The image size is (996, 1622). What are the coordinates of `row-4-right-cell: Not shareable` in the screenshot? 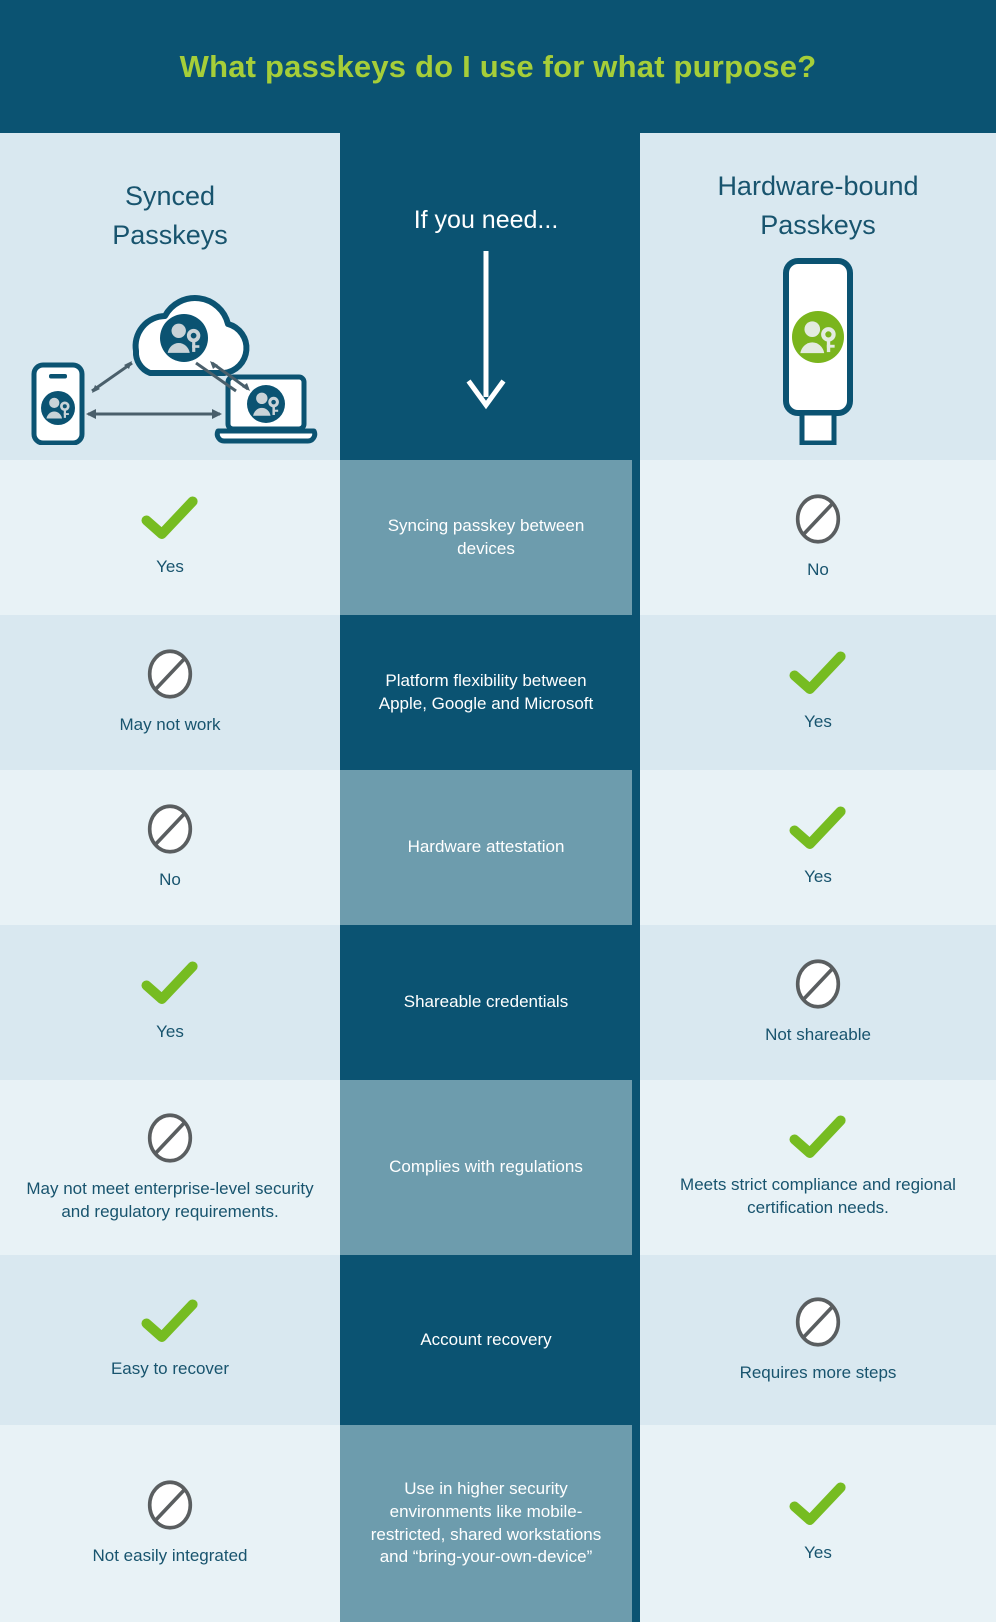 It's located at (818, 1002).